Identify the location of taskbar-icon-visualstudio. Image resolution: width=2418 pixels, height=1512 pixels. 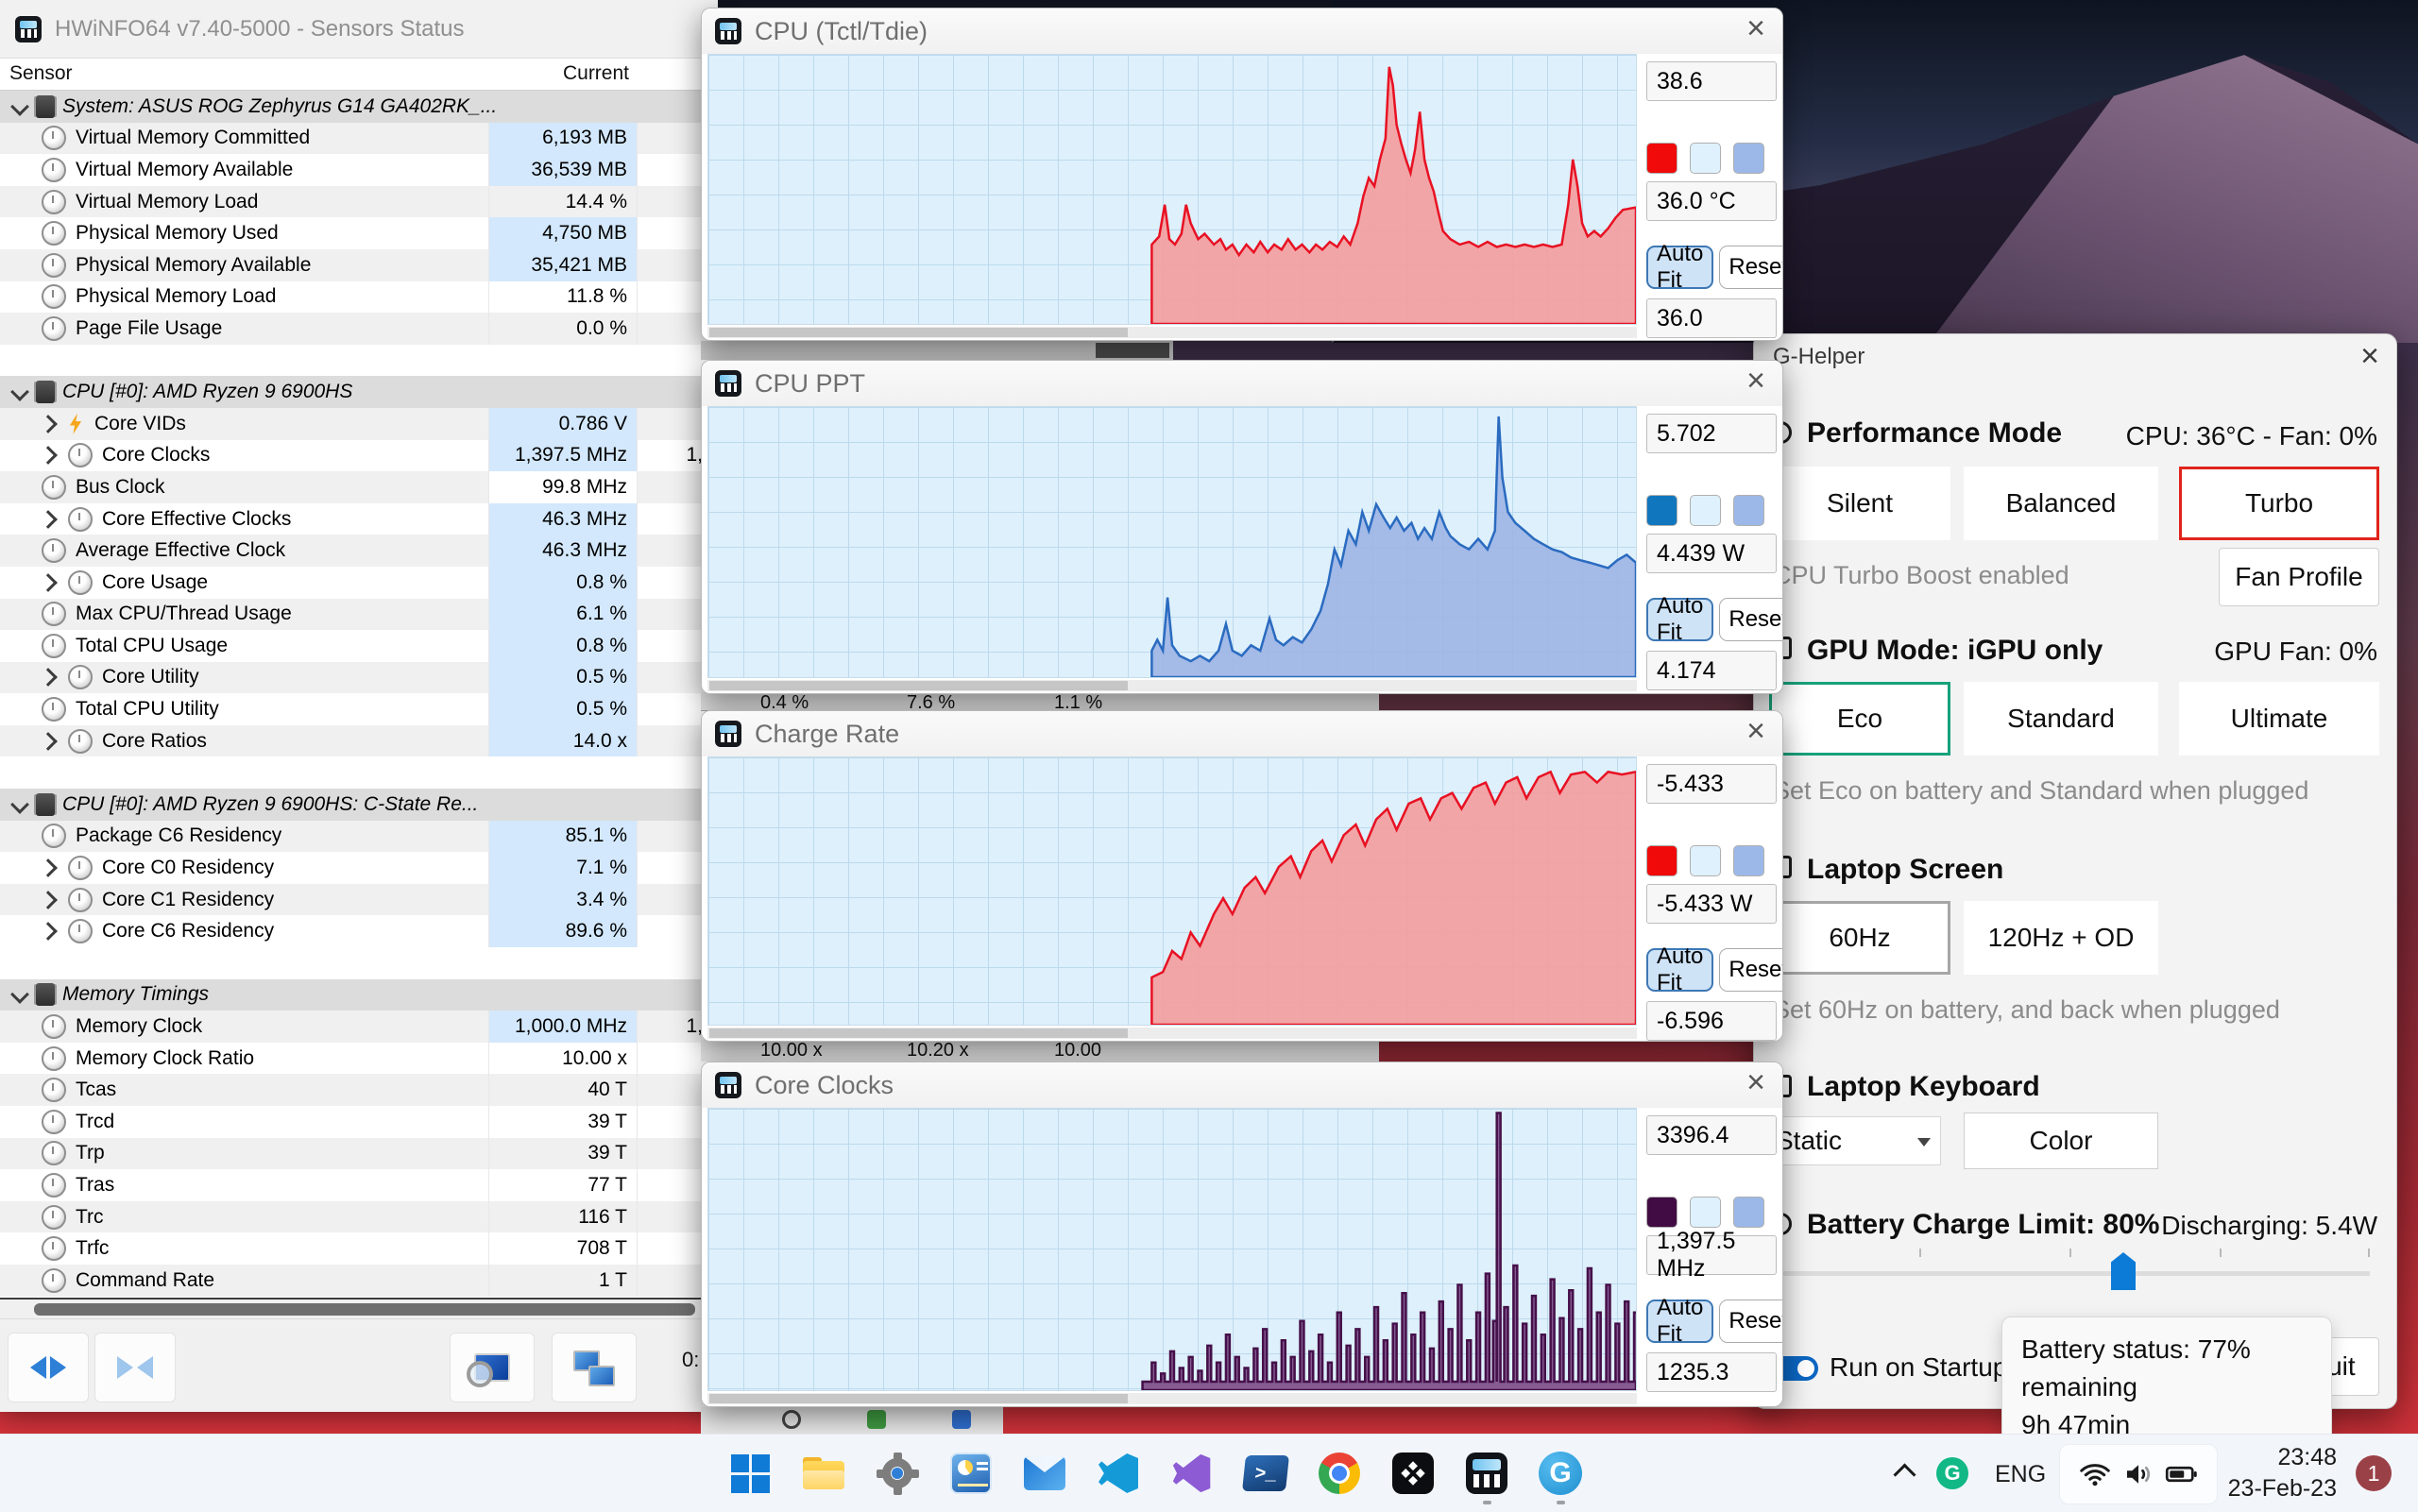
(1192, 1474).